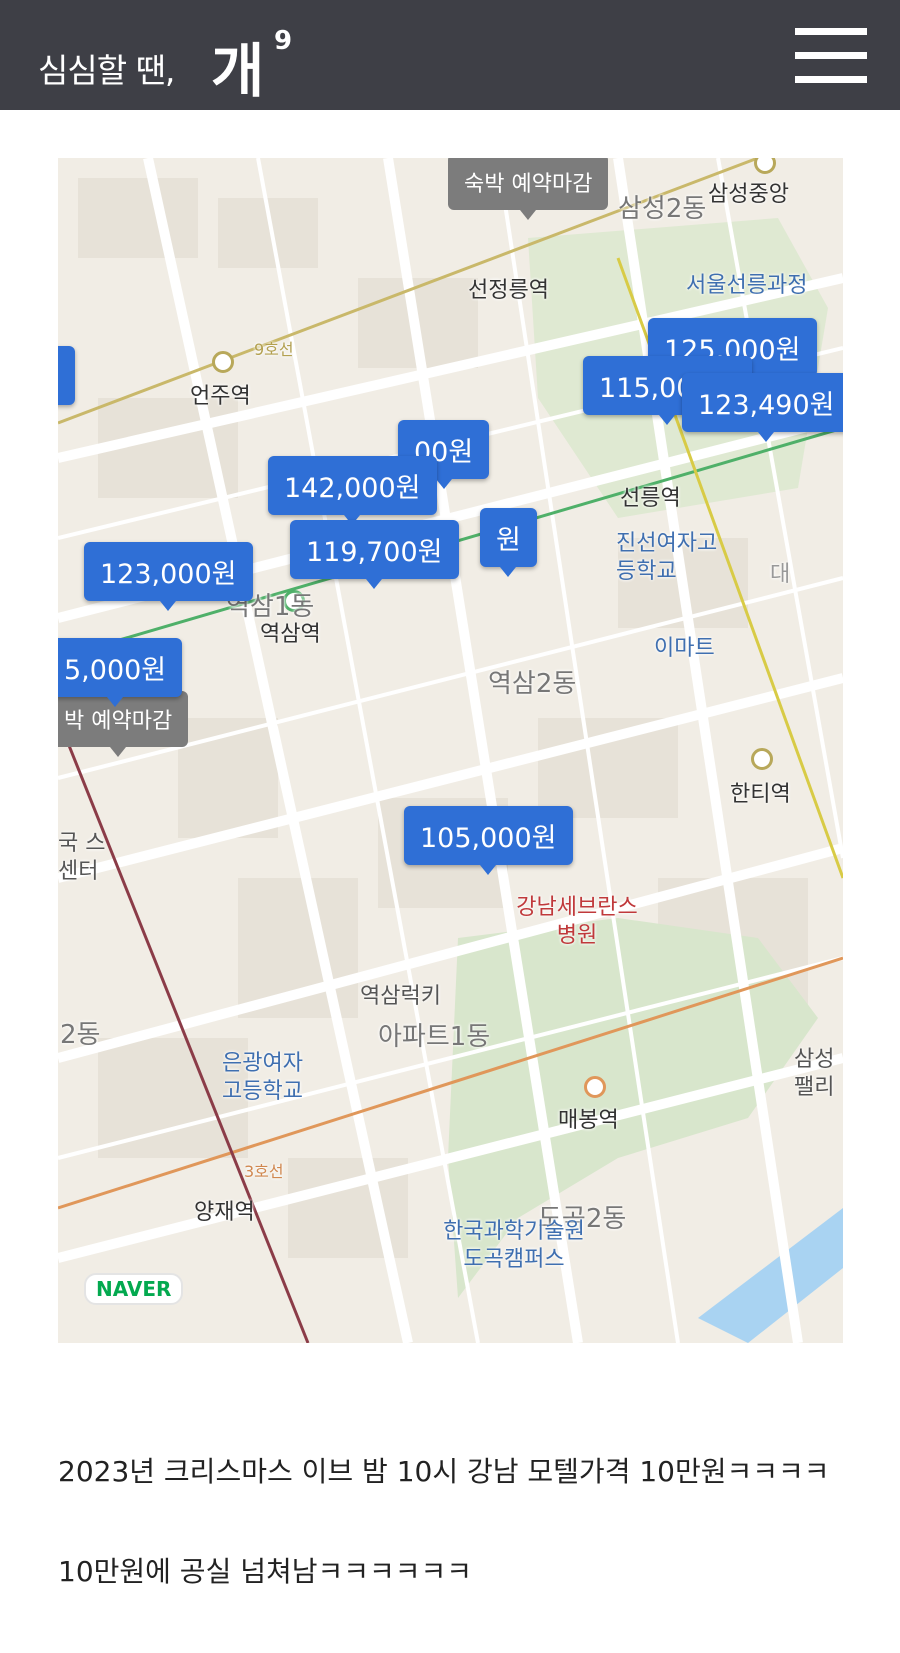 This screenshot has width=900, height=1653. What do you see at coordinates (748, 194) in the screenshot?
I see `station-label: 삼성중앙` at bounding box center [748, 194].